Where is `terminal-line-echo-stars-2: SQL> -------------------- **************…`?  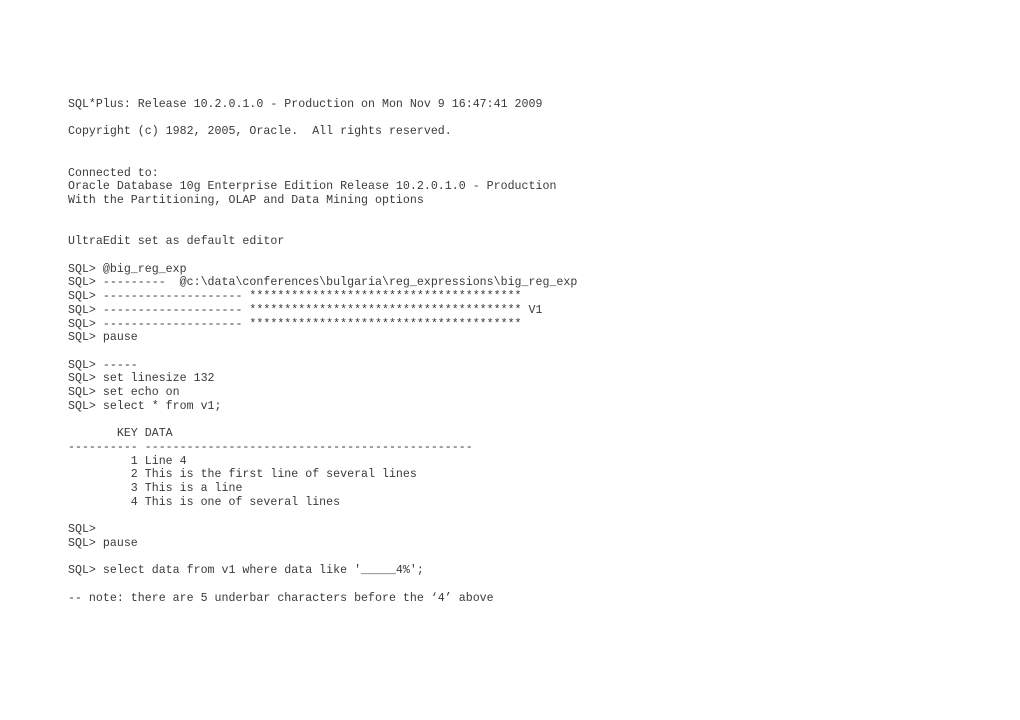
terminal-line-echo-stars-2: SQL> -------------------- **************… is located at coordinates (295, 324).